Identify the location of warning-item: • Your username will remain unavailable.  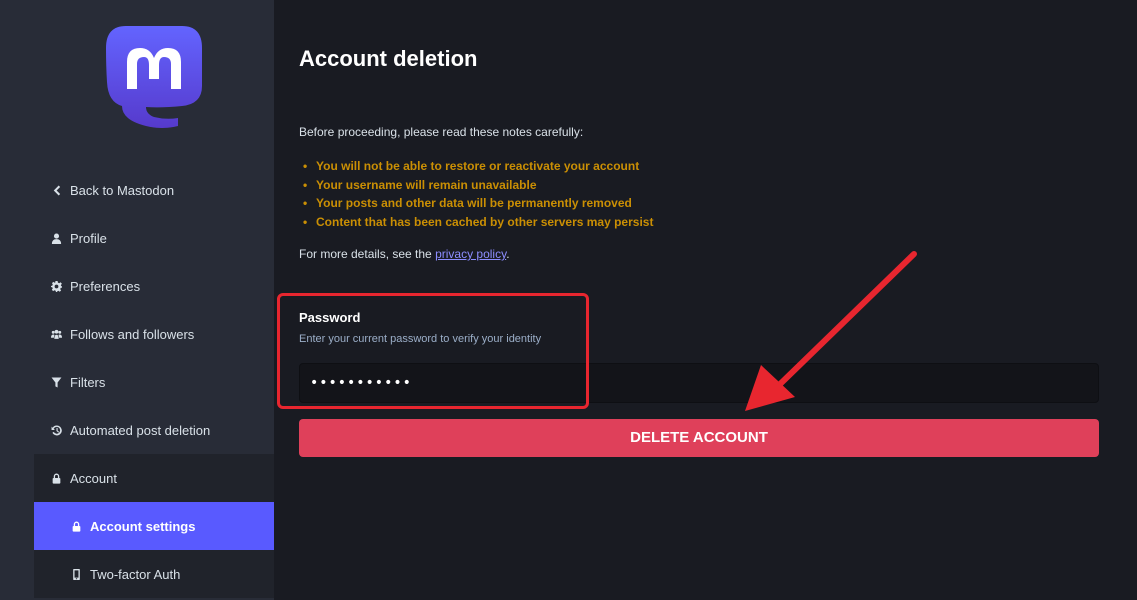
(420, 184).